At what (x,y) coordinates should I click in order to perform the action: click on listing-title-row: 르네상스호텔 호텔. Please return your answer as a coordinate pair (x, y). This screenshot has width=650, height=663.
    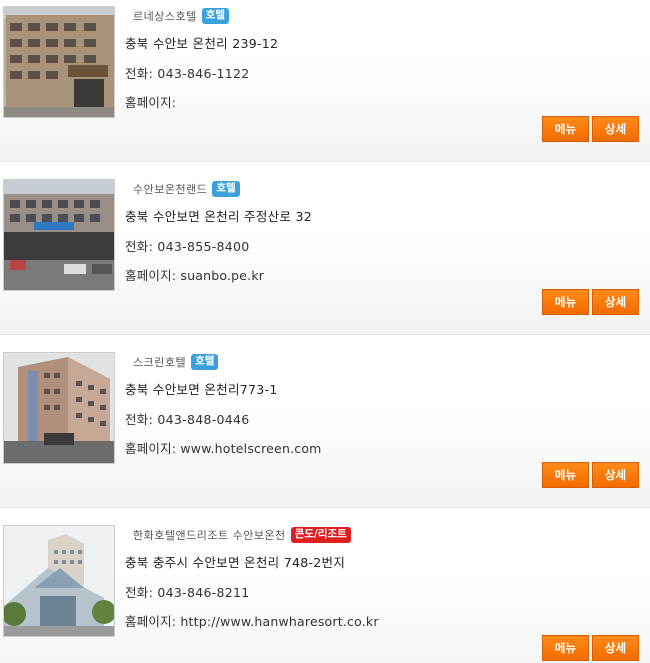
    Looking at the image, I should click on (181, 16).